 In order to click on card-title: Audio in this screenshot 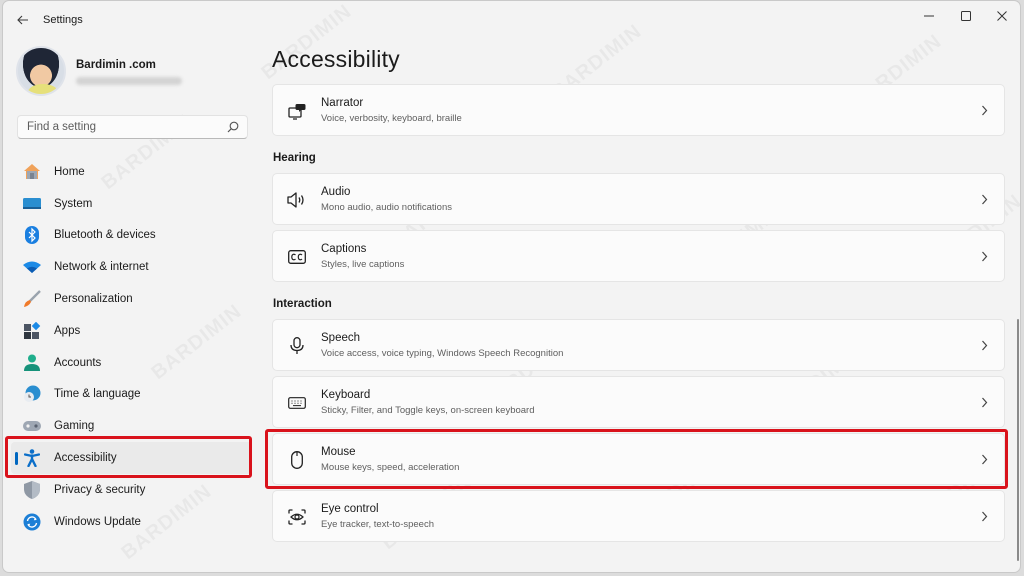, I will do `click(336, 192)`.